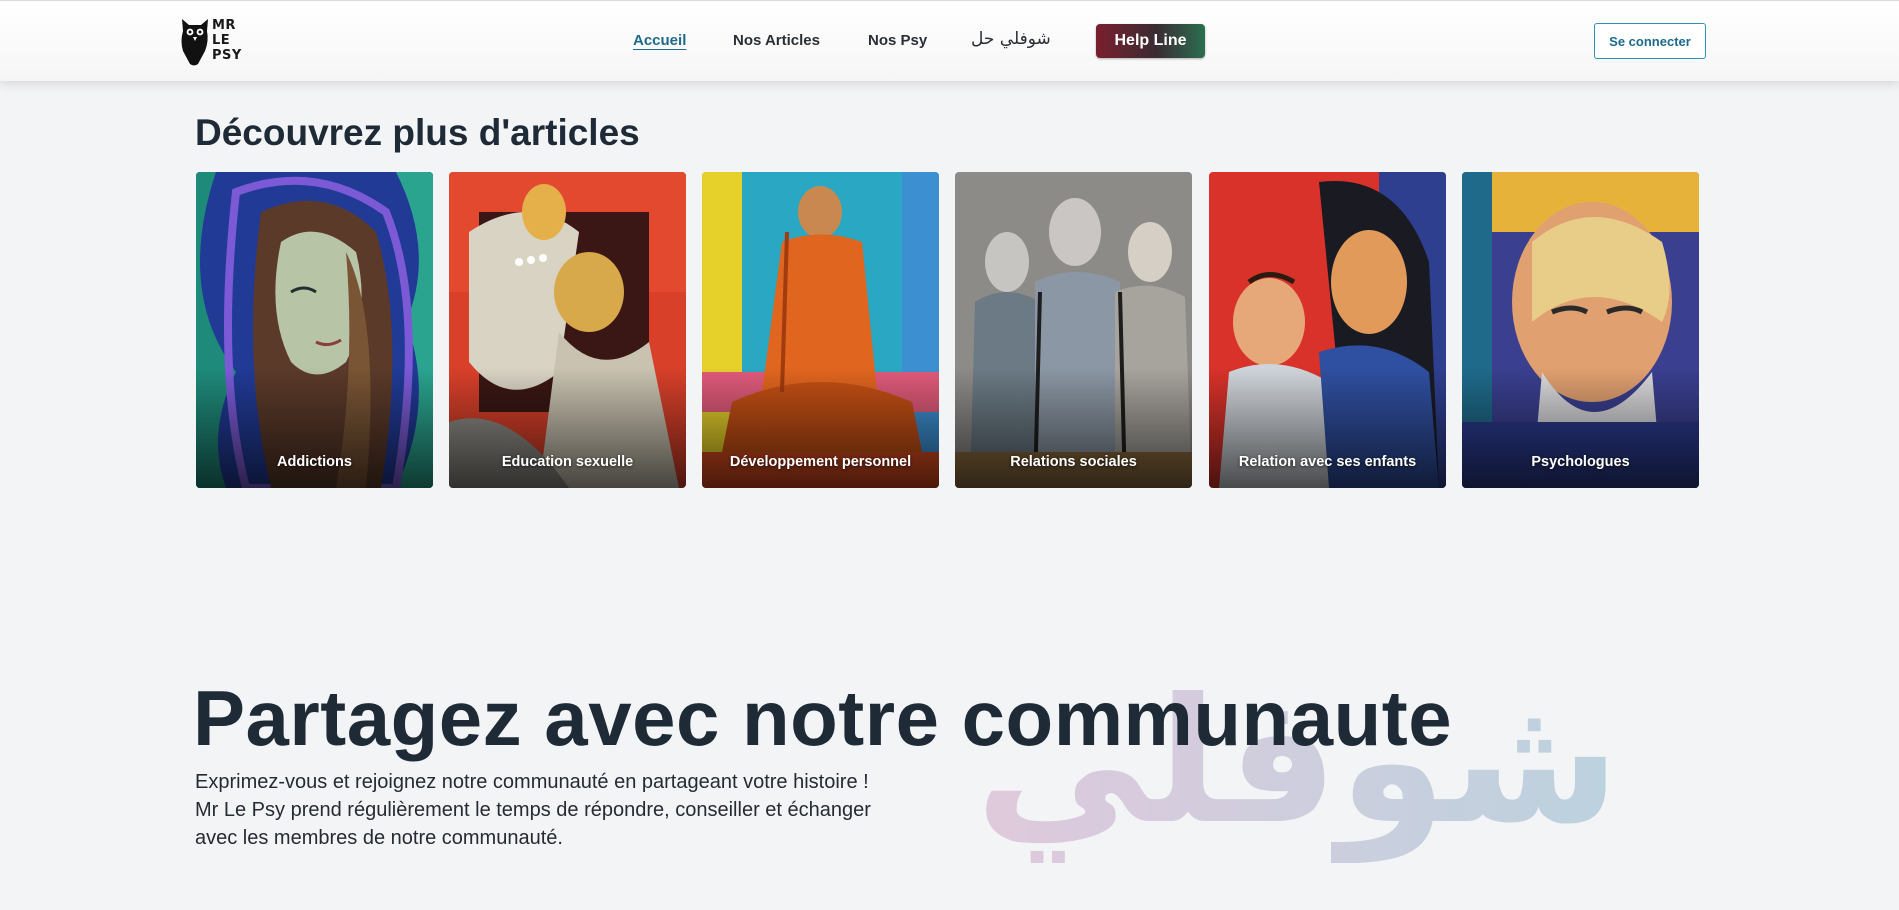  Describe the element at coordinates (1580, 462) in the screenshot. I see `article-card-label: Psychologues` at that location.